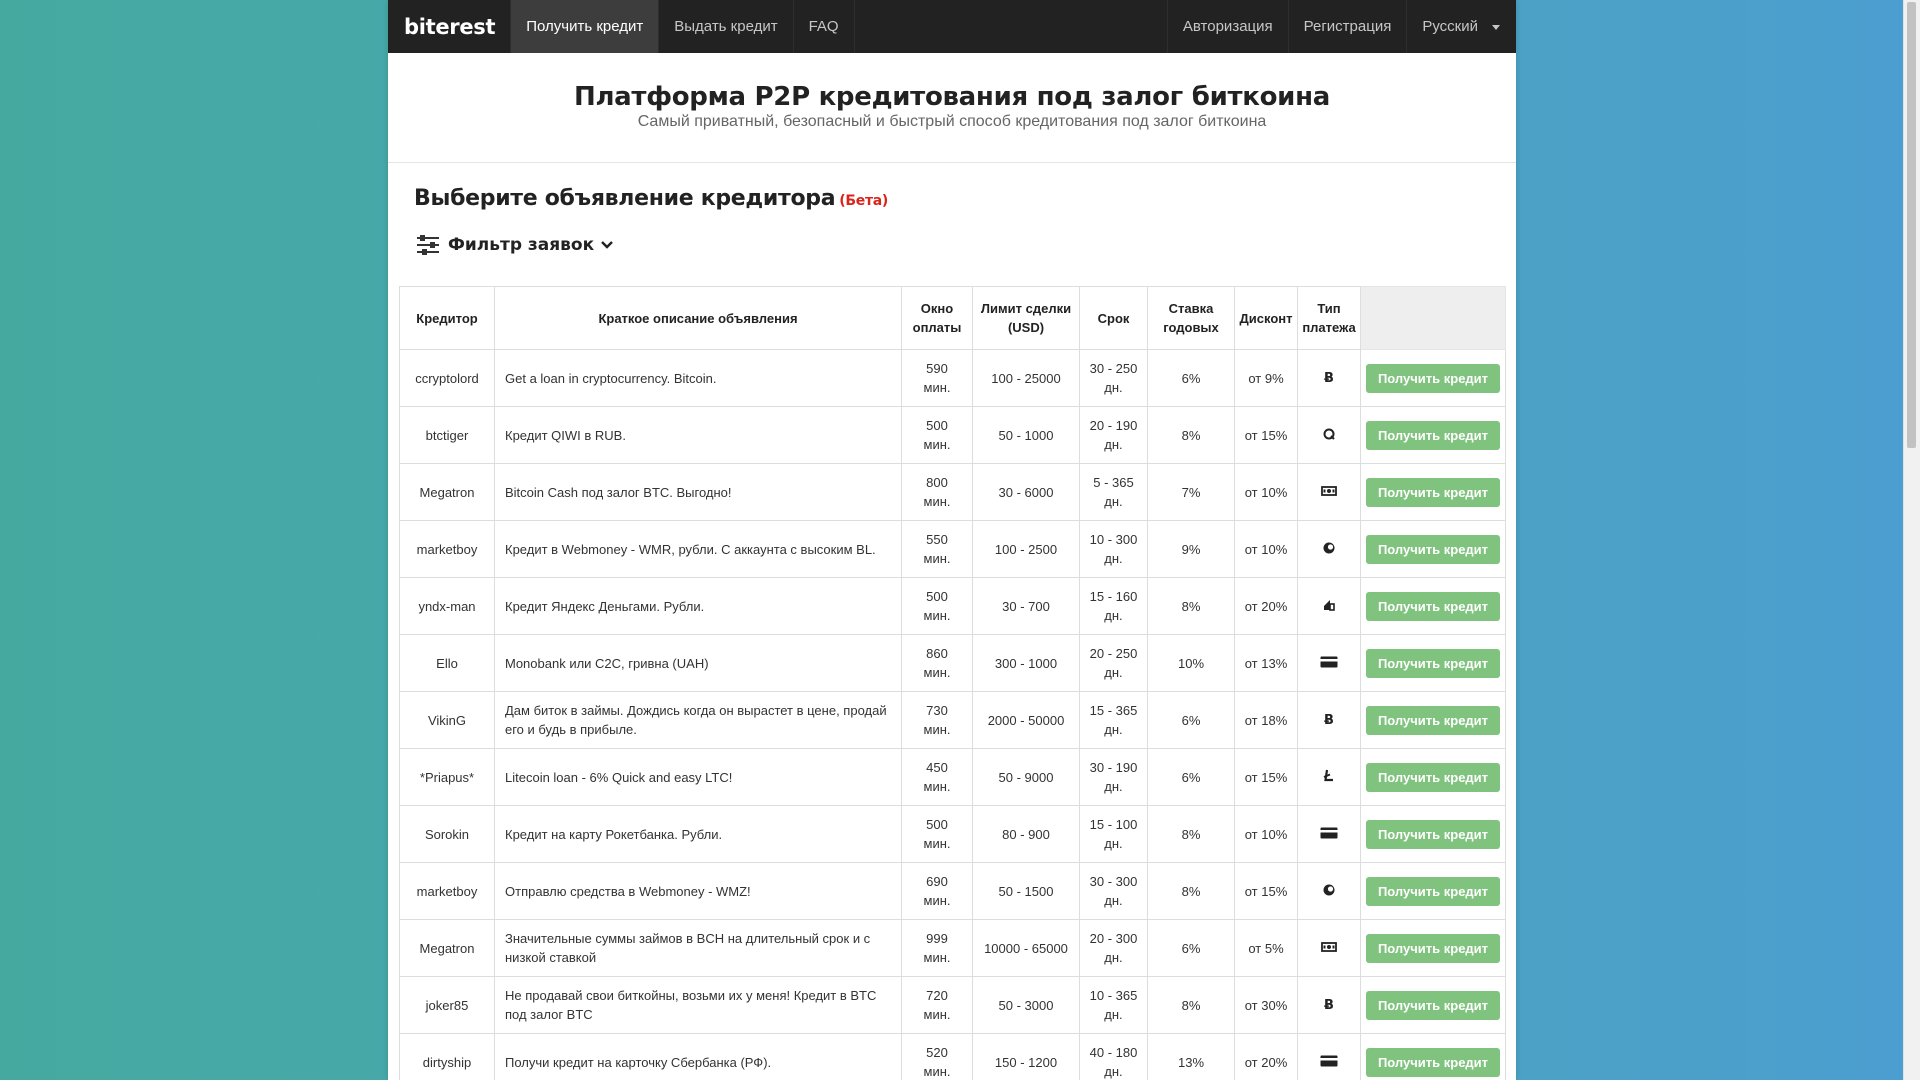  Describe the element at coordinates (1266, 720) in the screenshot. I see `discount: от 18%` at that location.